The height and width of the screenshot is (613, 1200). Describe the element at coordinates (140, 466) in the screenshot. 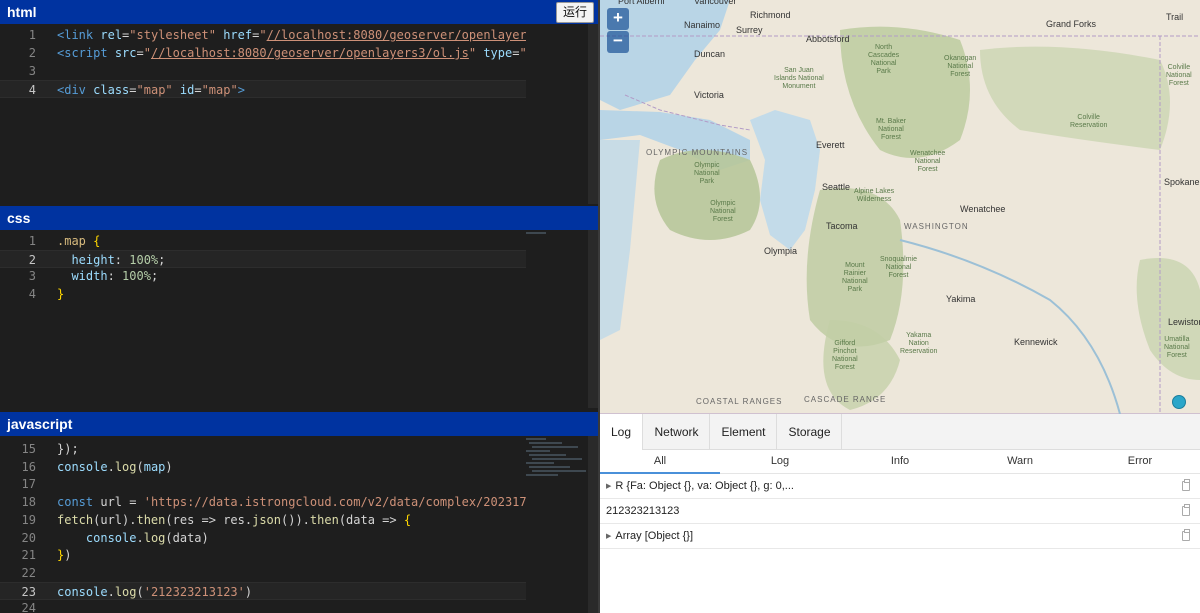

I see `code-token: (` at that location.